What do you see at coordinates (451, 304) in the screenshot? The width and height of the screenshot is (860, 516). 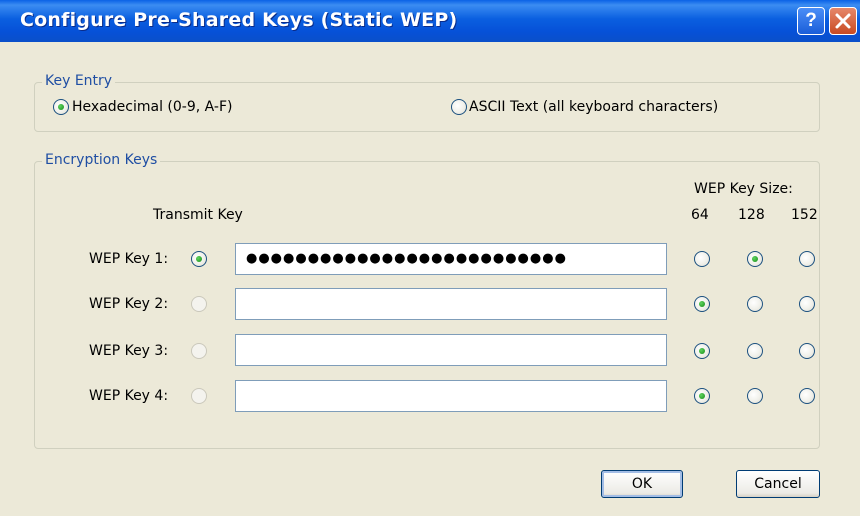 I see `wep-key-2-field` at bounding box center [451, 304].